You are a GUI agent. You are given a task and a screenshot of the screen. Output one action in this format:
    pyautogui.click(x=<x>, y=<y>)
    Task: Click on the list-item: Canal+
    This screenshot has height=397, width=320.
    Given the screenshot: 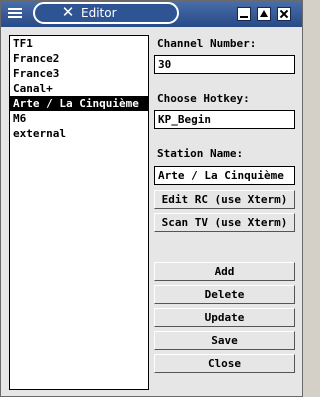 What is the action you would take?
    pyautogui.click(x=79, y=88)
    